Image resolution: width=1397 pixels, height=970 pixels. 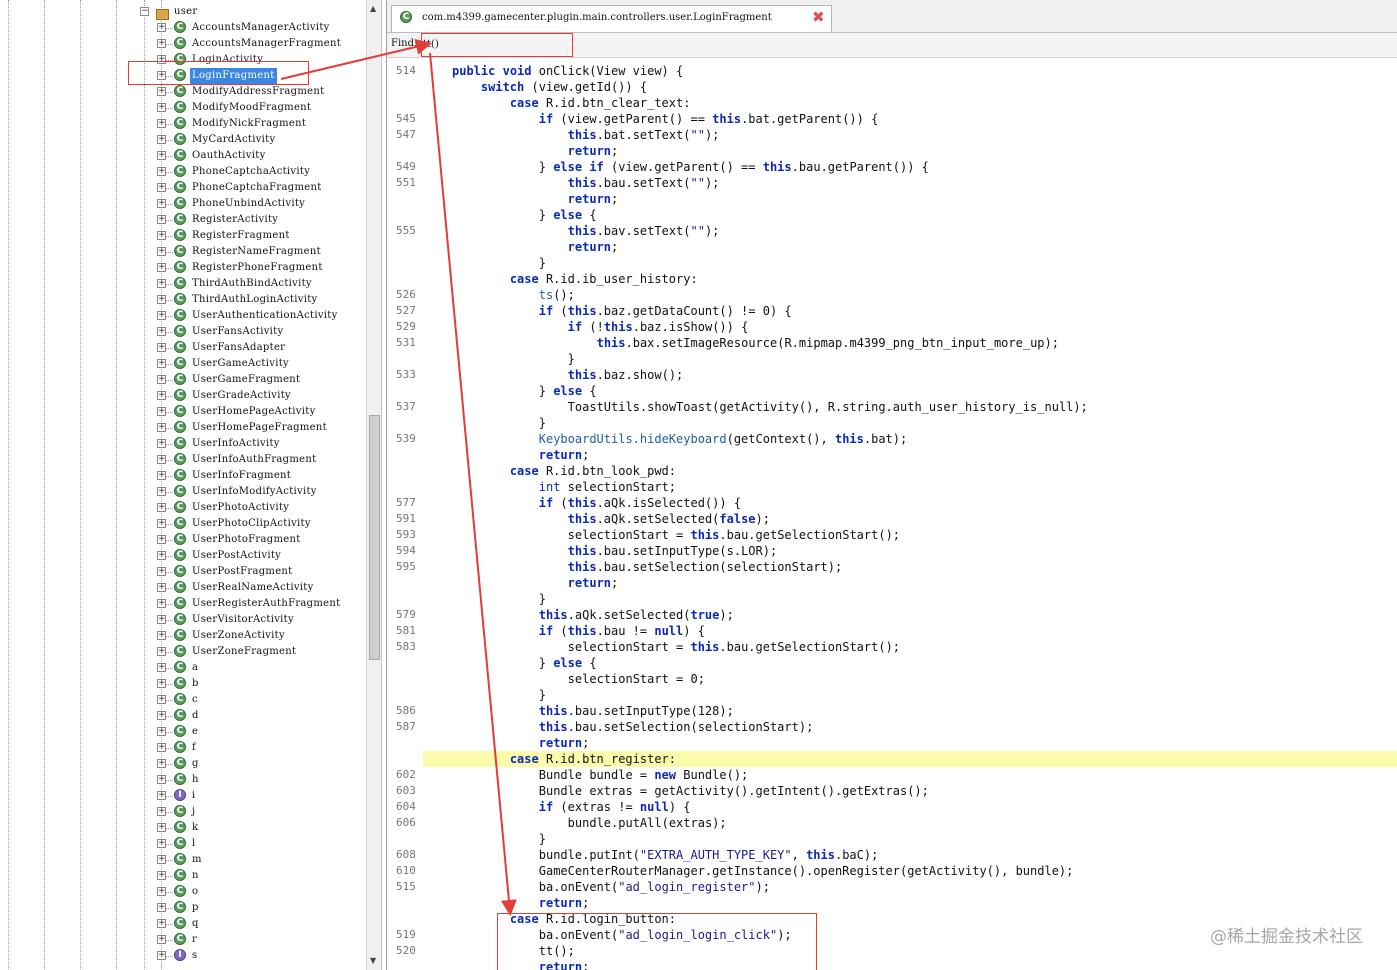 I want to click on tree-node: + Cr, so click(x=183, y=940).